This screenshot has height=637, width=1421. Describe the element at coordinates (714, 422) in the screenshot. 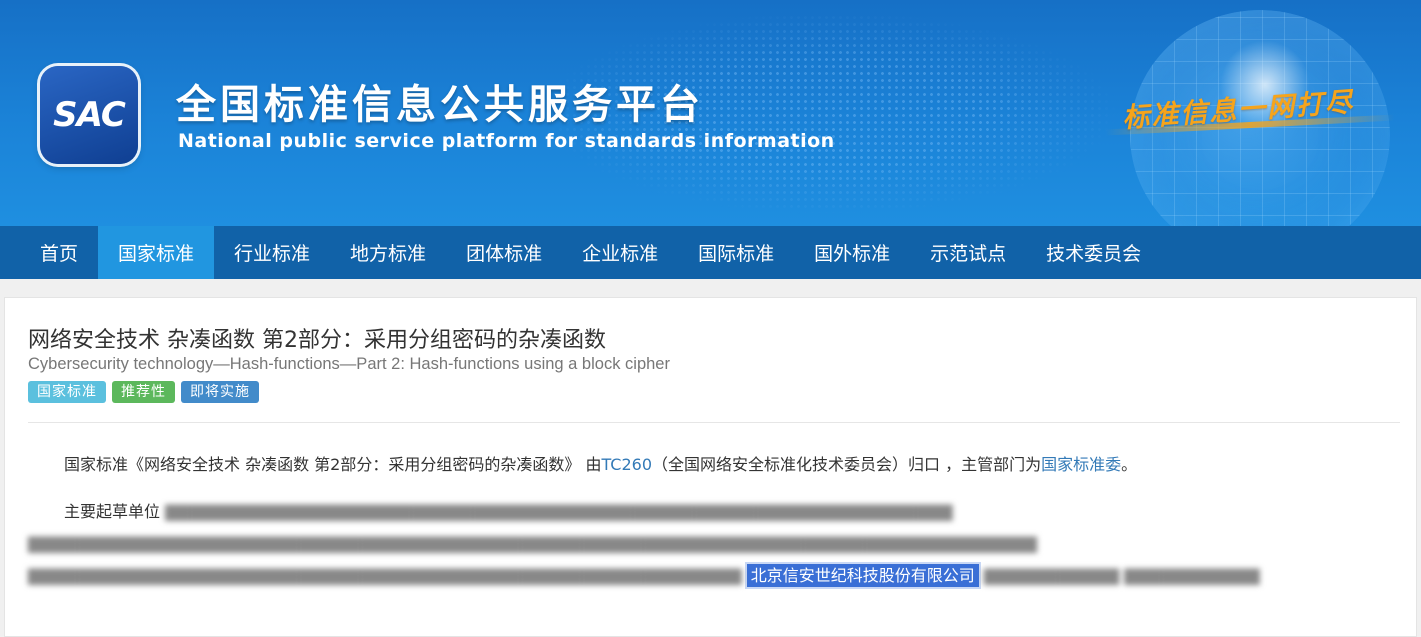

I see `divider` at that location.